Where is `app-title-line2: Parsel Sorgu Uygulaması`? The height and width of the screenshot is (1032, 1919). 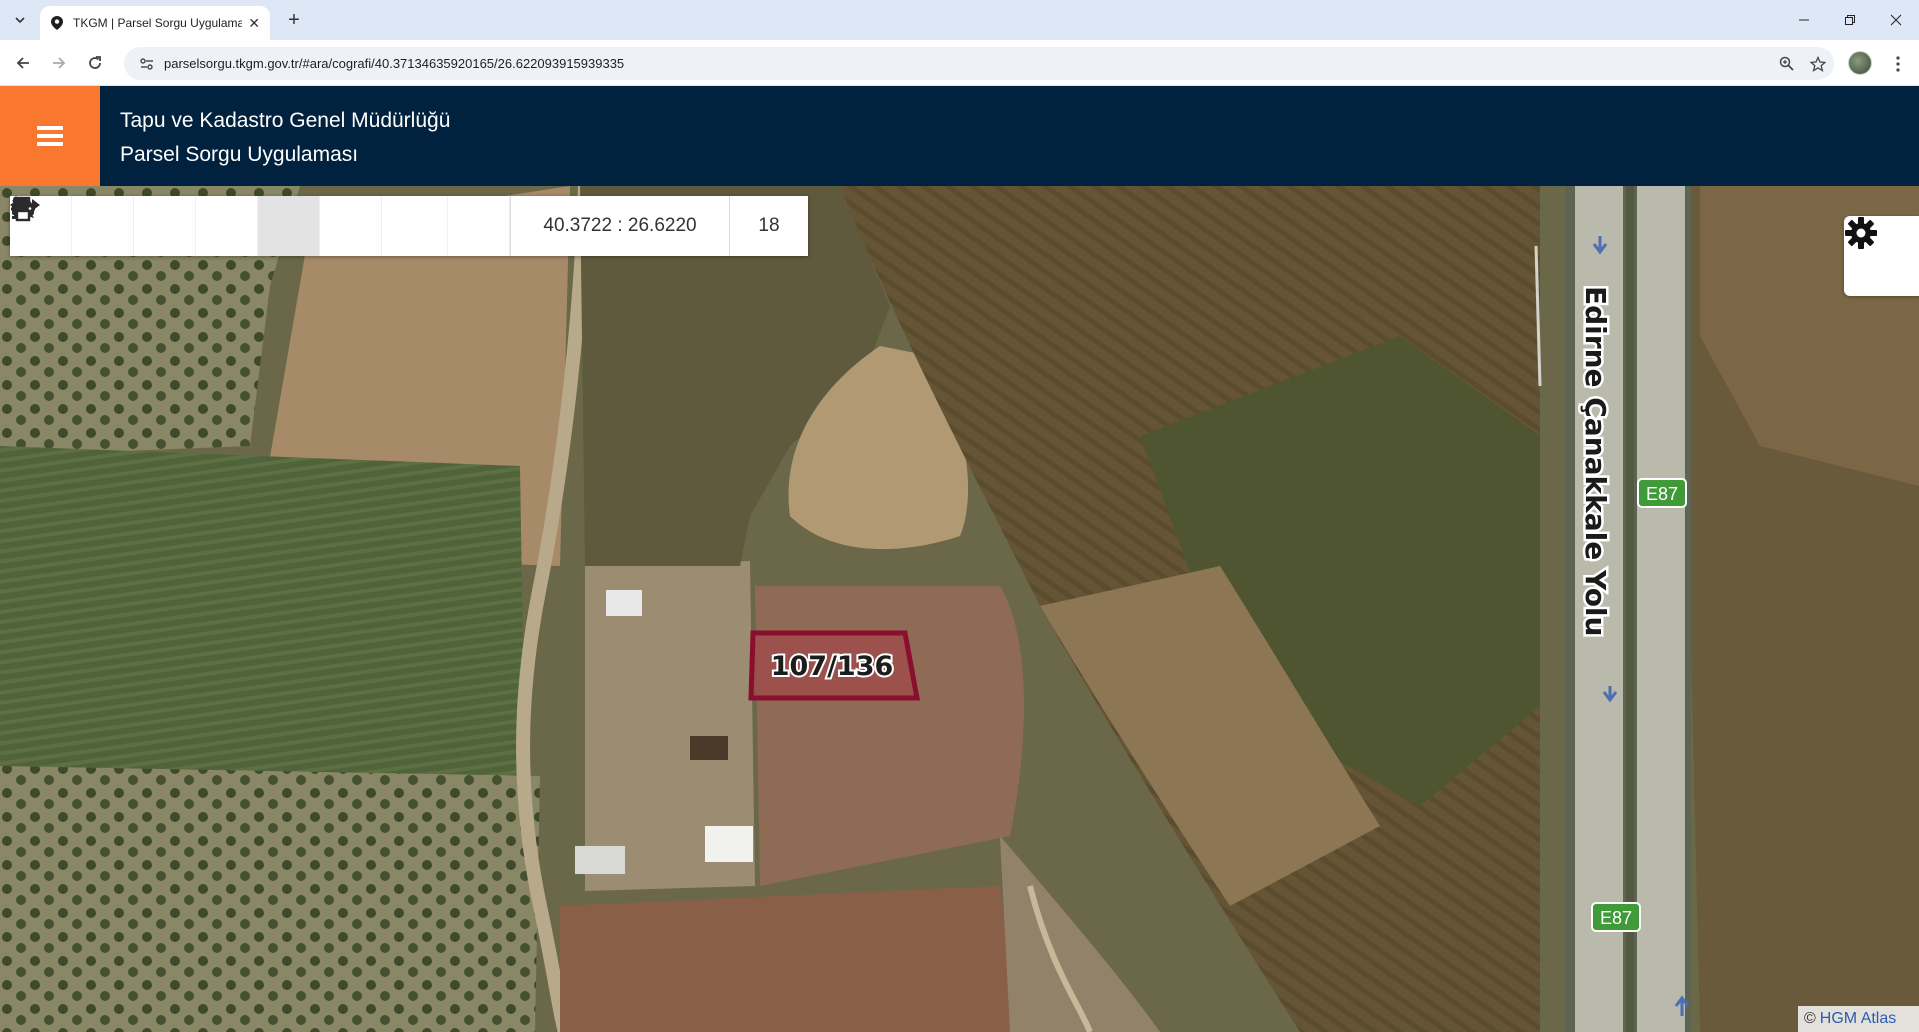
app-title-line2: Parsel Sorgu Uygulaması is located at coordinates (239, 154).